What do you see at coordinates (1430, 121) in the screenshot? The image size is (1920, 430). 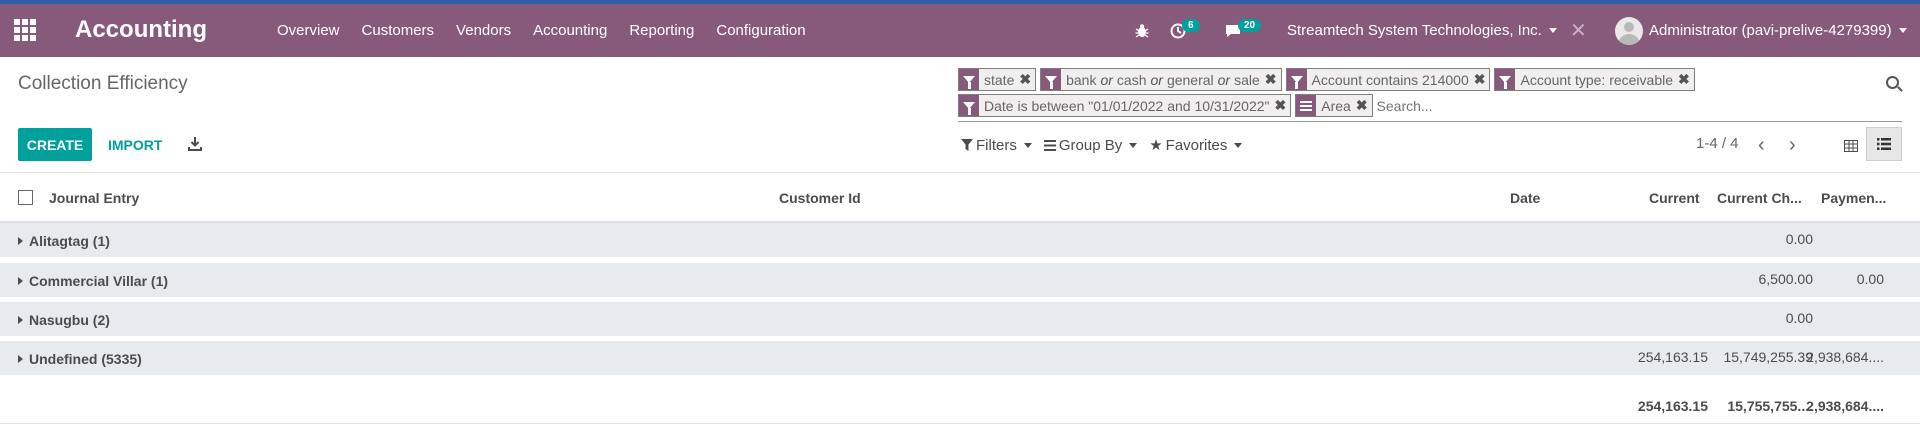 I see `search-underline` at bounding box center [1430, 121].